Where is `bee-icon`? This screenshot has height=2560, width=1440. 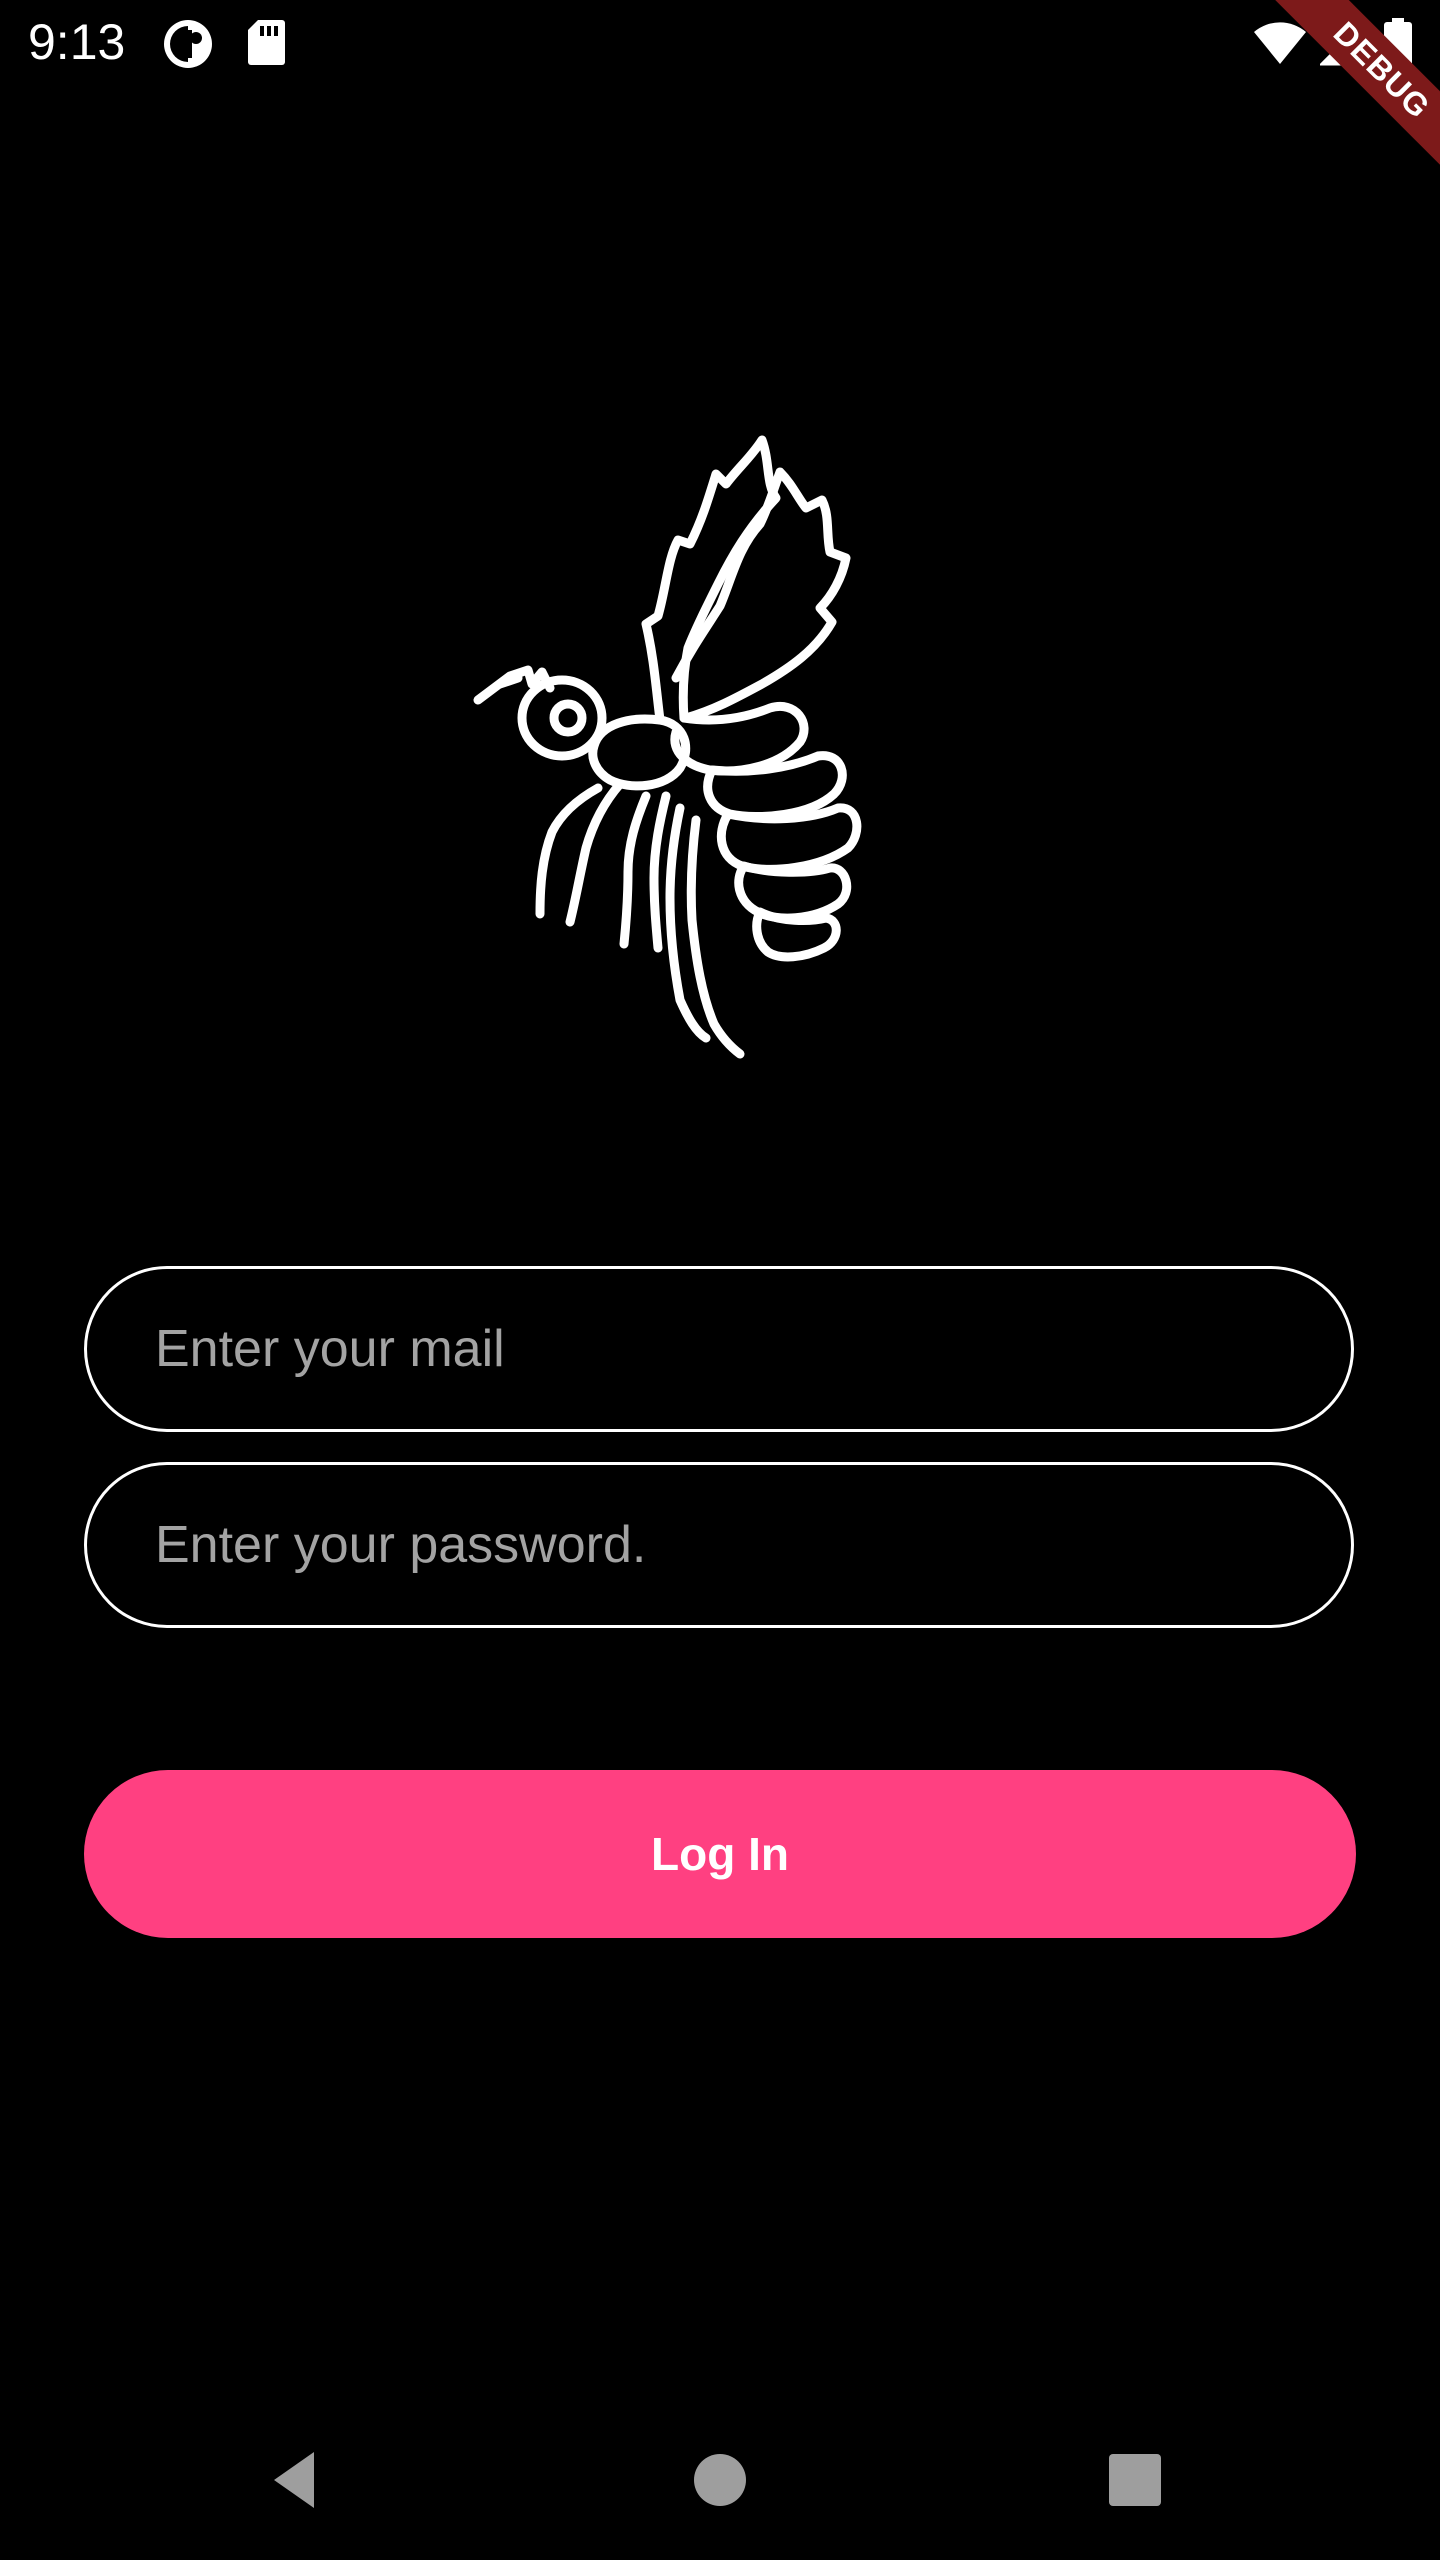 bee-icon is located at coordinates (690, 748).